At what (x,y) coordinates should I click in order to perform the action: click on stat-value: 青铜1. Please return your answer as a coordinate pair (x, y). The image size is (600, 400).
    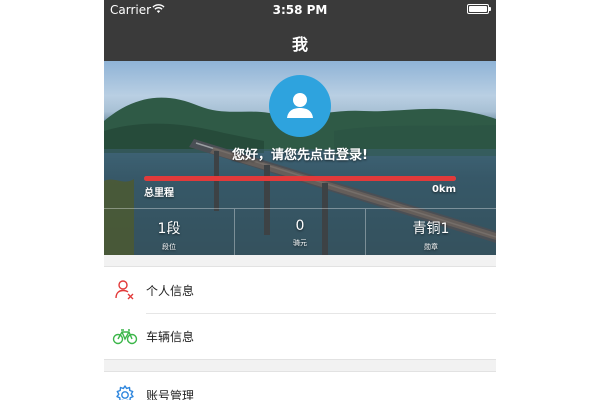
    Looking at the image, I should click on (431, 229).